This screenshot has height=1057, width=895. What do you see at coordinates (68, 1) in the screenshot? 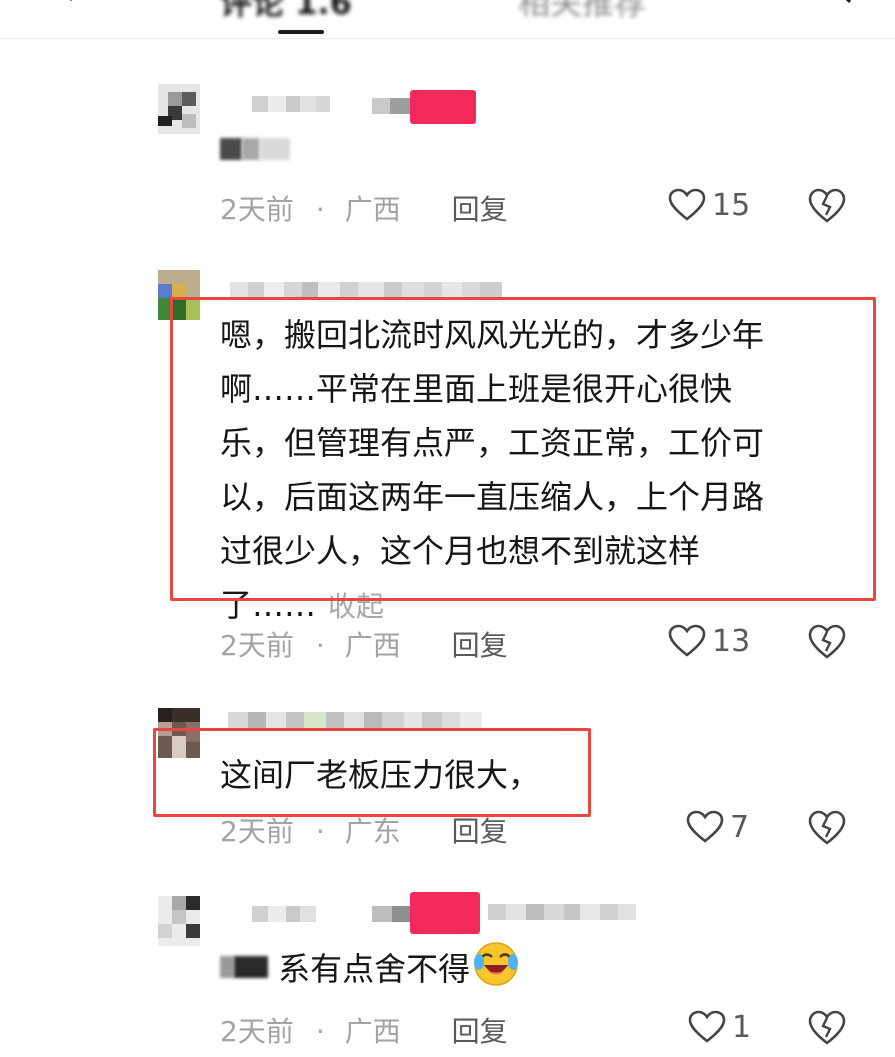
I see `back-arrow-icon` at bounding box center [68, 1].